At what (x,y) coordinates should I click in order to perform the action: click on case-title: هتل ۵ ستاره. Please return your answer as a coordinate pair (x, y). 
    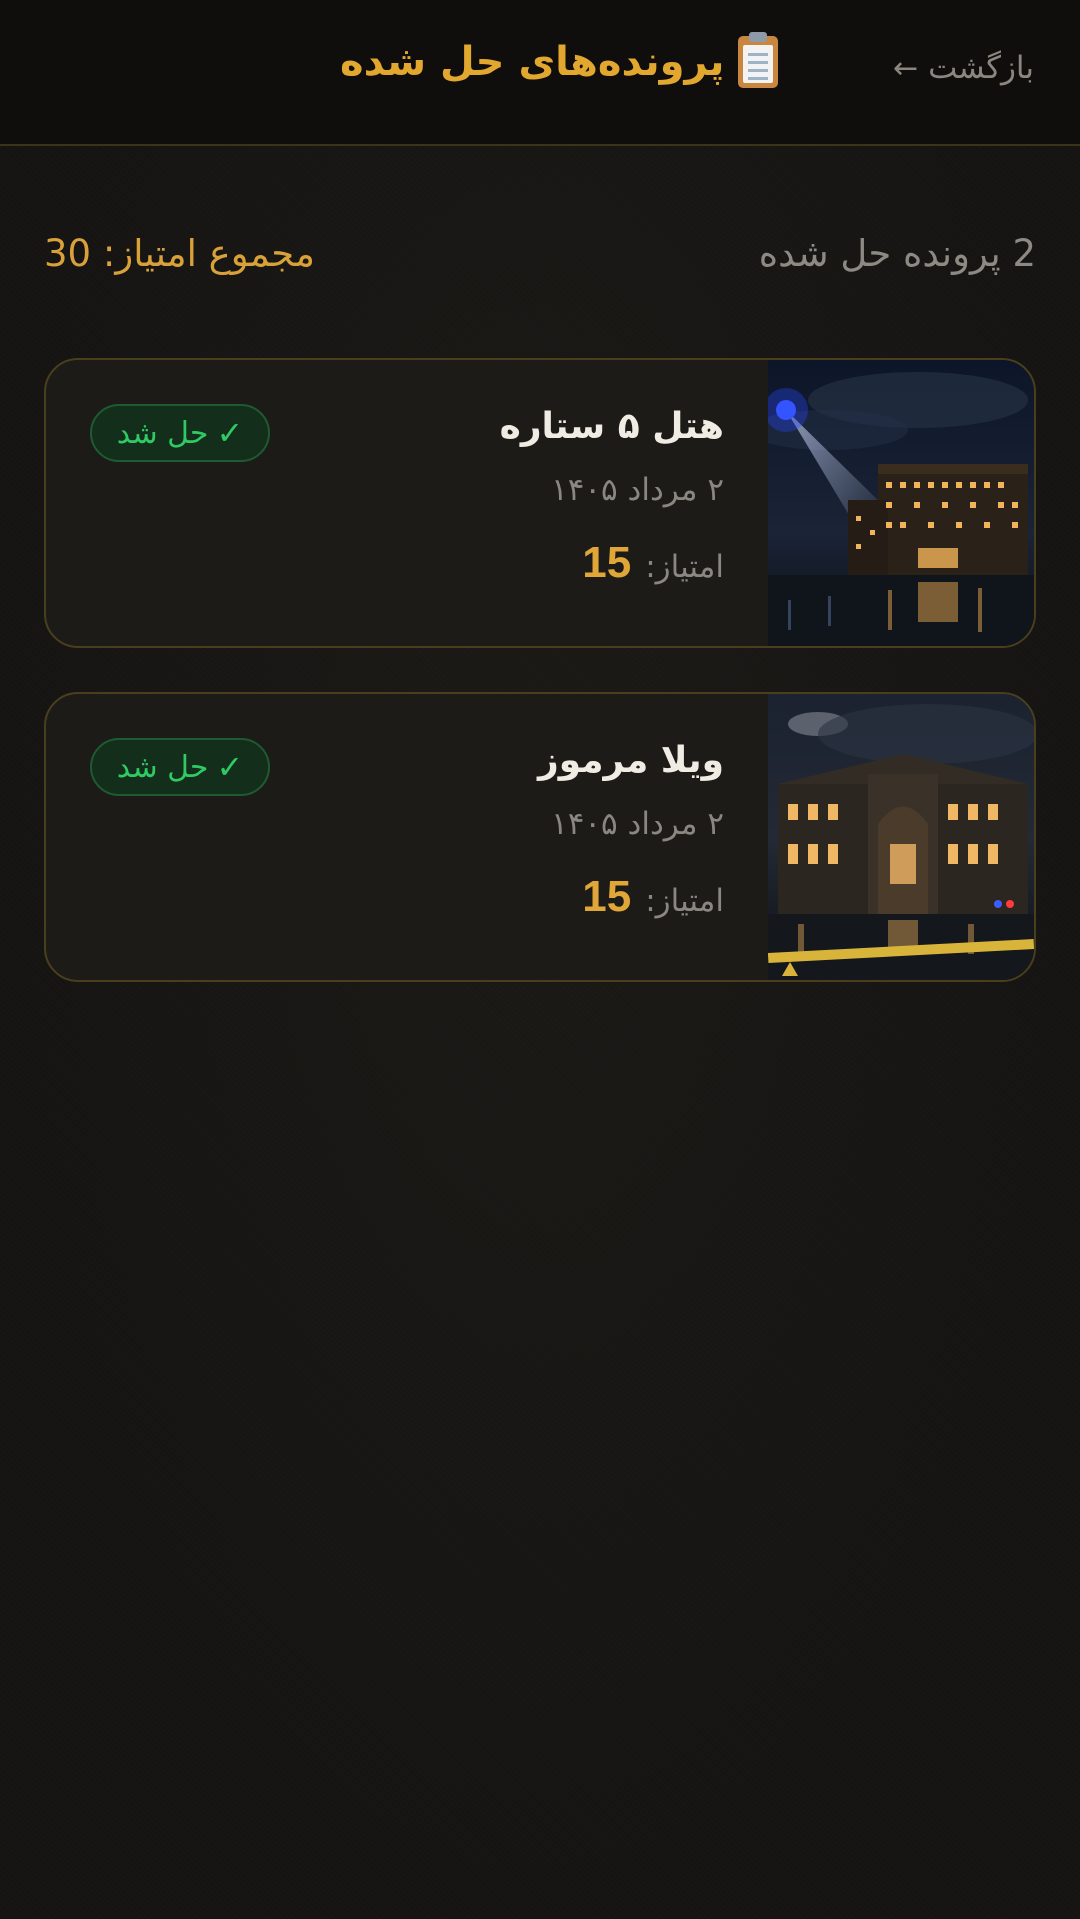
    Looking at the image, I should click on (611, 426).